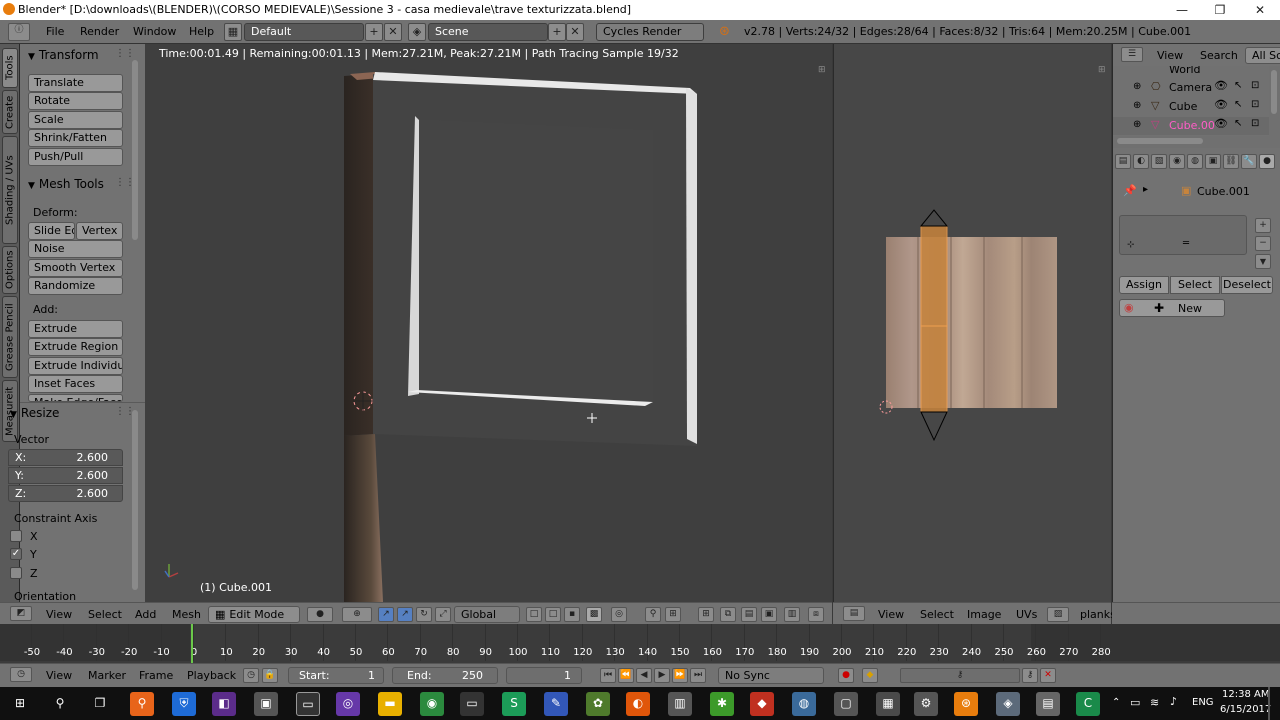 This screenshot has width=1280, height=720. What do you see at coordinates (514, 704) in the screenshot?
I see `app-s-icon: S` at bounding box center [514, 704].